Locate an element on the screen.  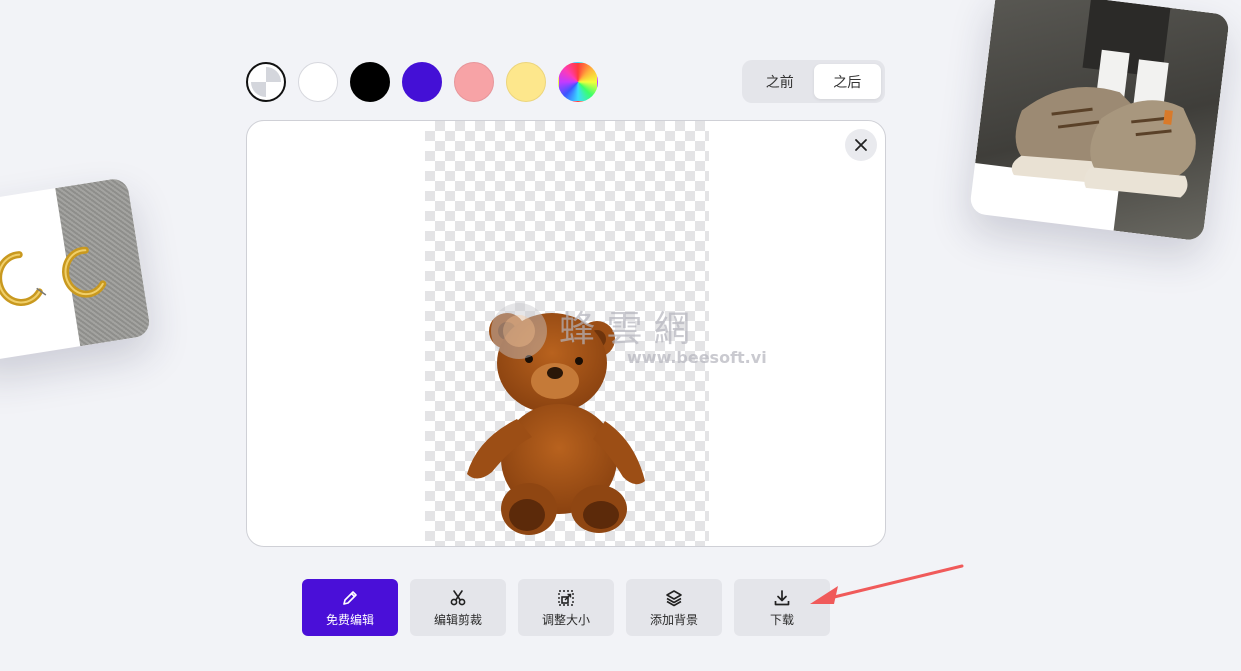
sample-earrings-card is located at coordinates (76, 270).